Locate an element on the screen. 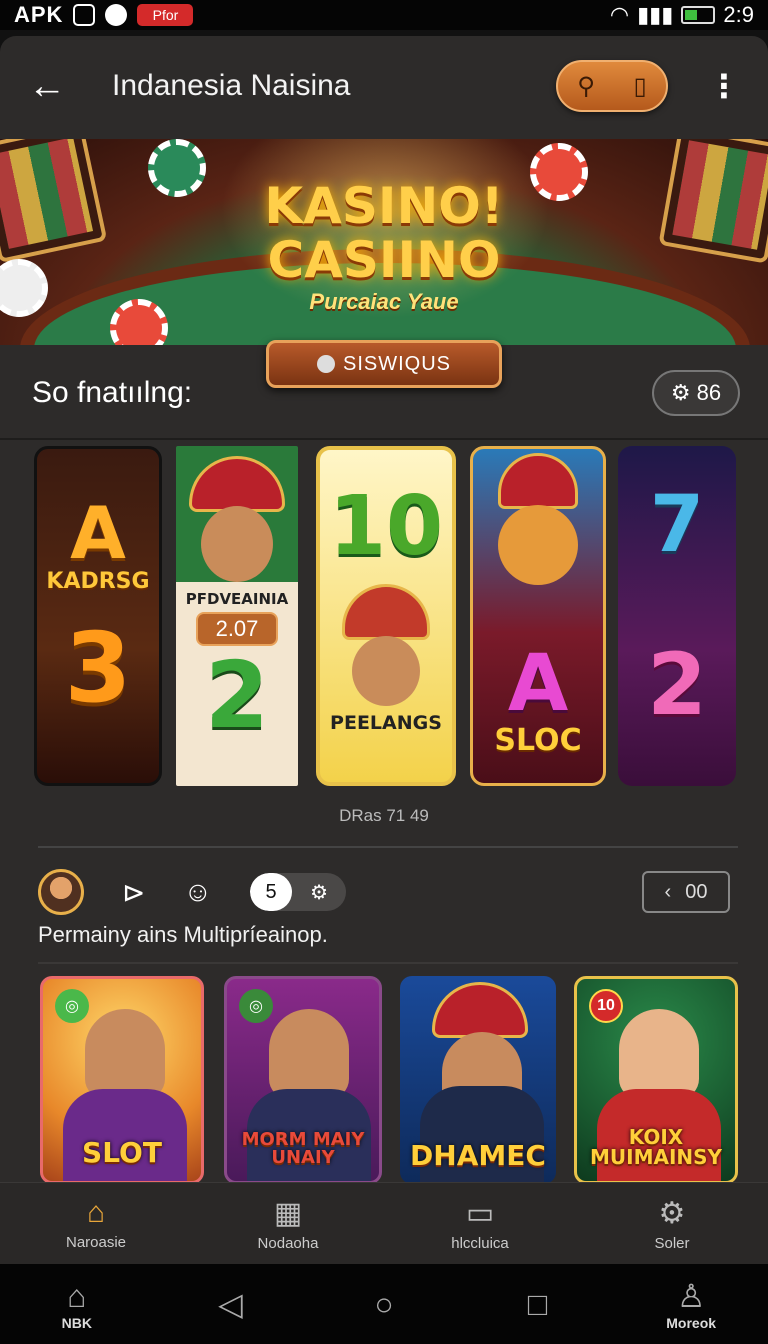 This screenshot has width=768, height=1344. nav-item-settings: ⚙ Soler is located at coordinates (672, 1223).